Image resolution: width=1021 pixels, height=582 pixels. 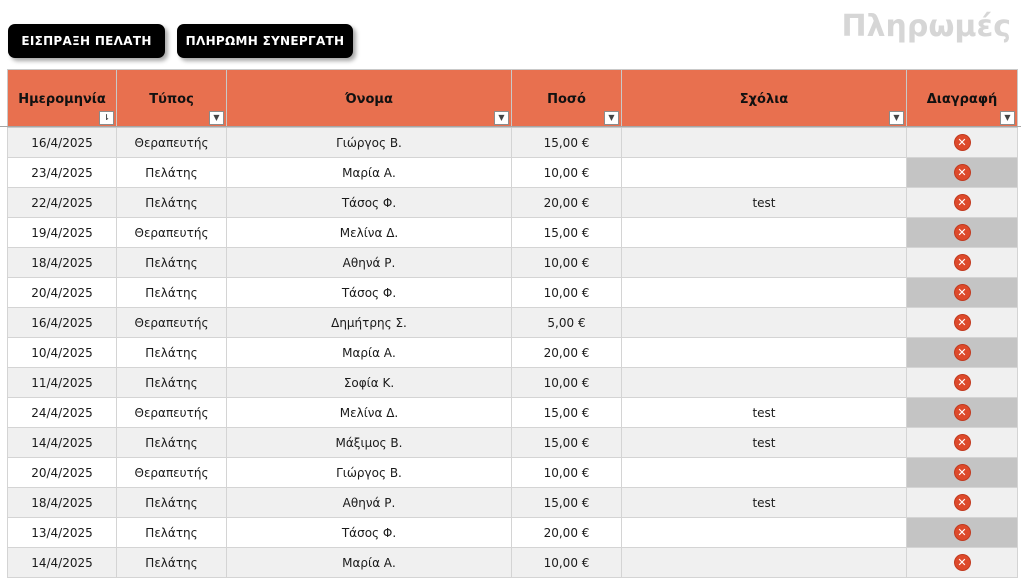 I want to click on date-cell: 23/4/2025, so click(x=62, y=172).